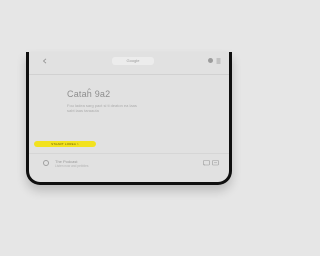 The height and width of the screenshot is (256, 320). Describe the element at coordinates (72, 166) in the screenshot. I see `list-item-subtitle: Listen now and pebbles` at that location.